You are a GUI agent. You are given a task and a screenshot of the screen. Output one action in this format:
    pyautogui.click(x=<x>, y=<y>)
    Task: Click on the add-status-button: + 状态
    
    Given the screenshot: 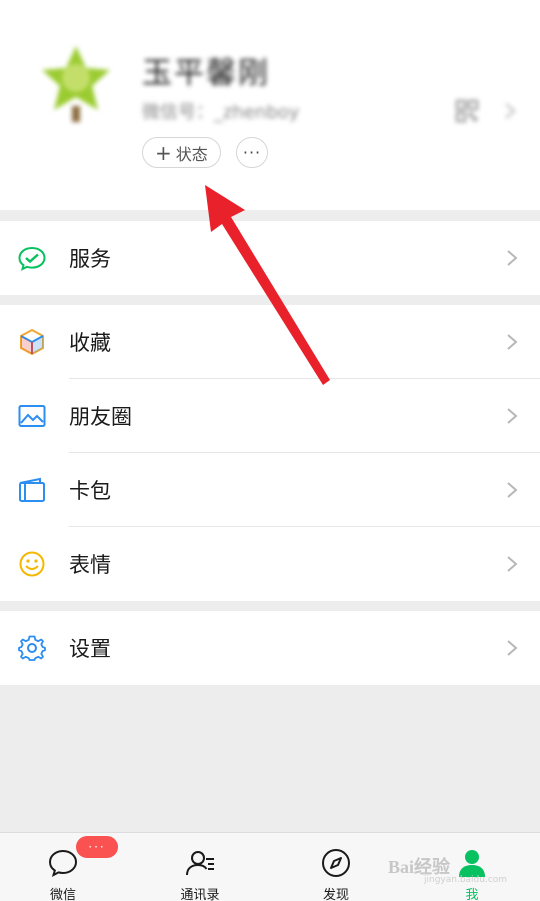 What is the action you would take?
    pyautogui.click(x=181, y=152)
    